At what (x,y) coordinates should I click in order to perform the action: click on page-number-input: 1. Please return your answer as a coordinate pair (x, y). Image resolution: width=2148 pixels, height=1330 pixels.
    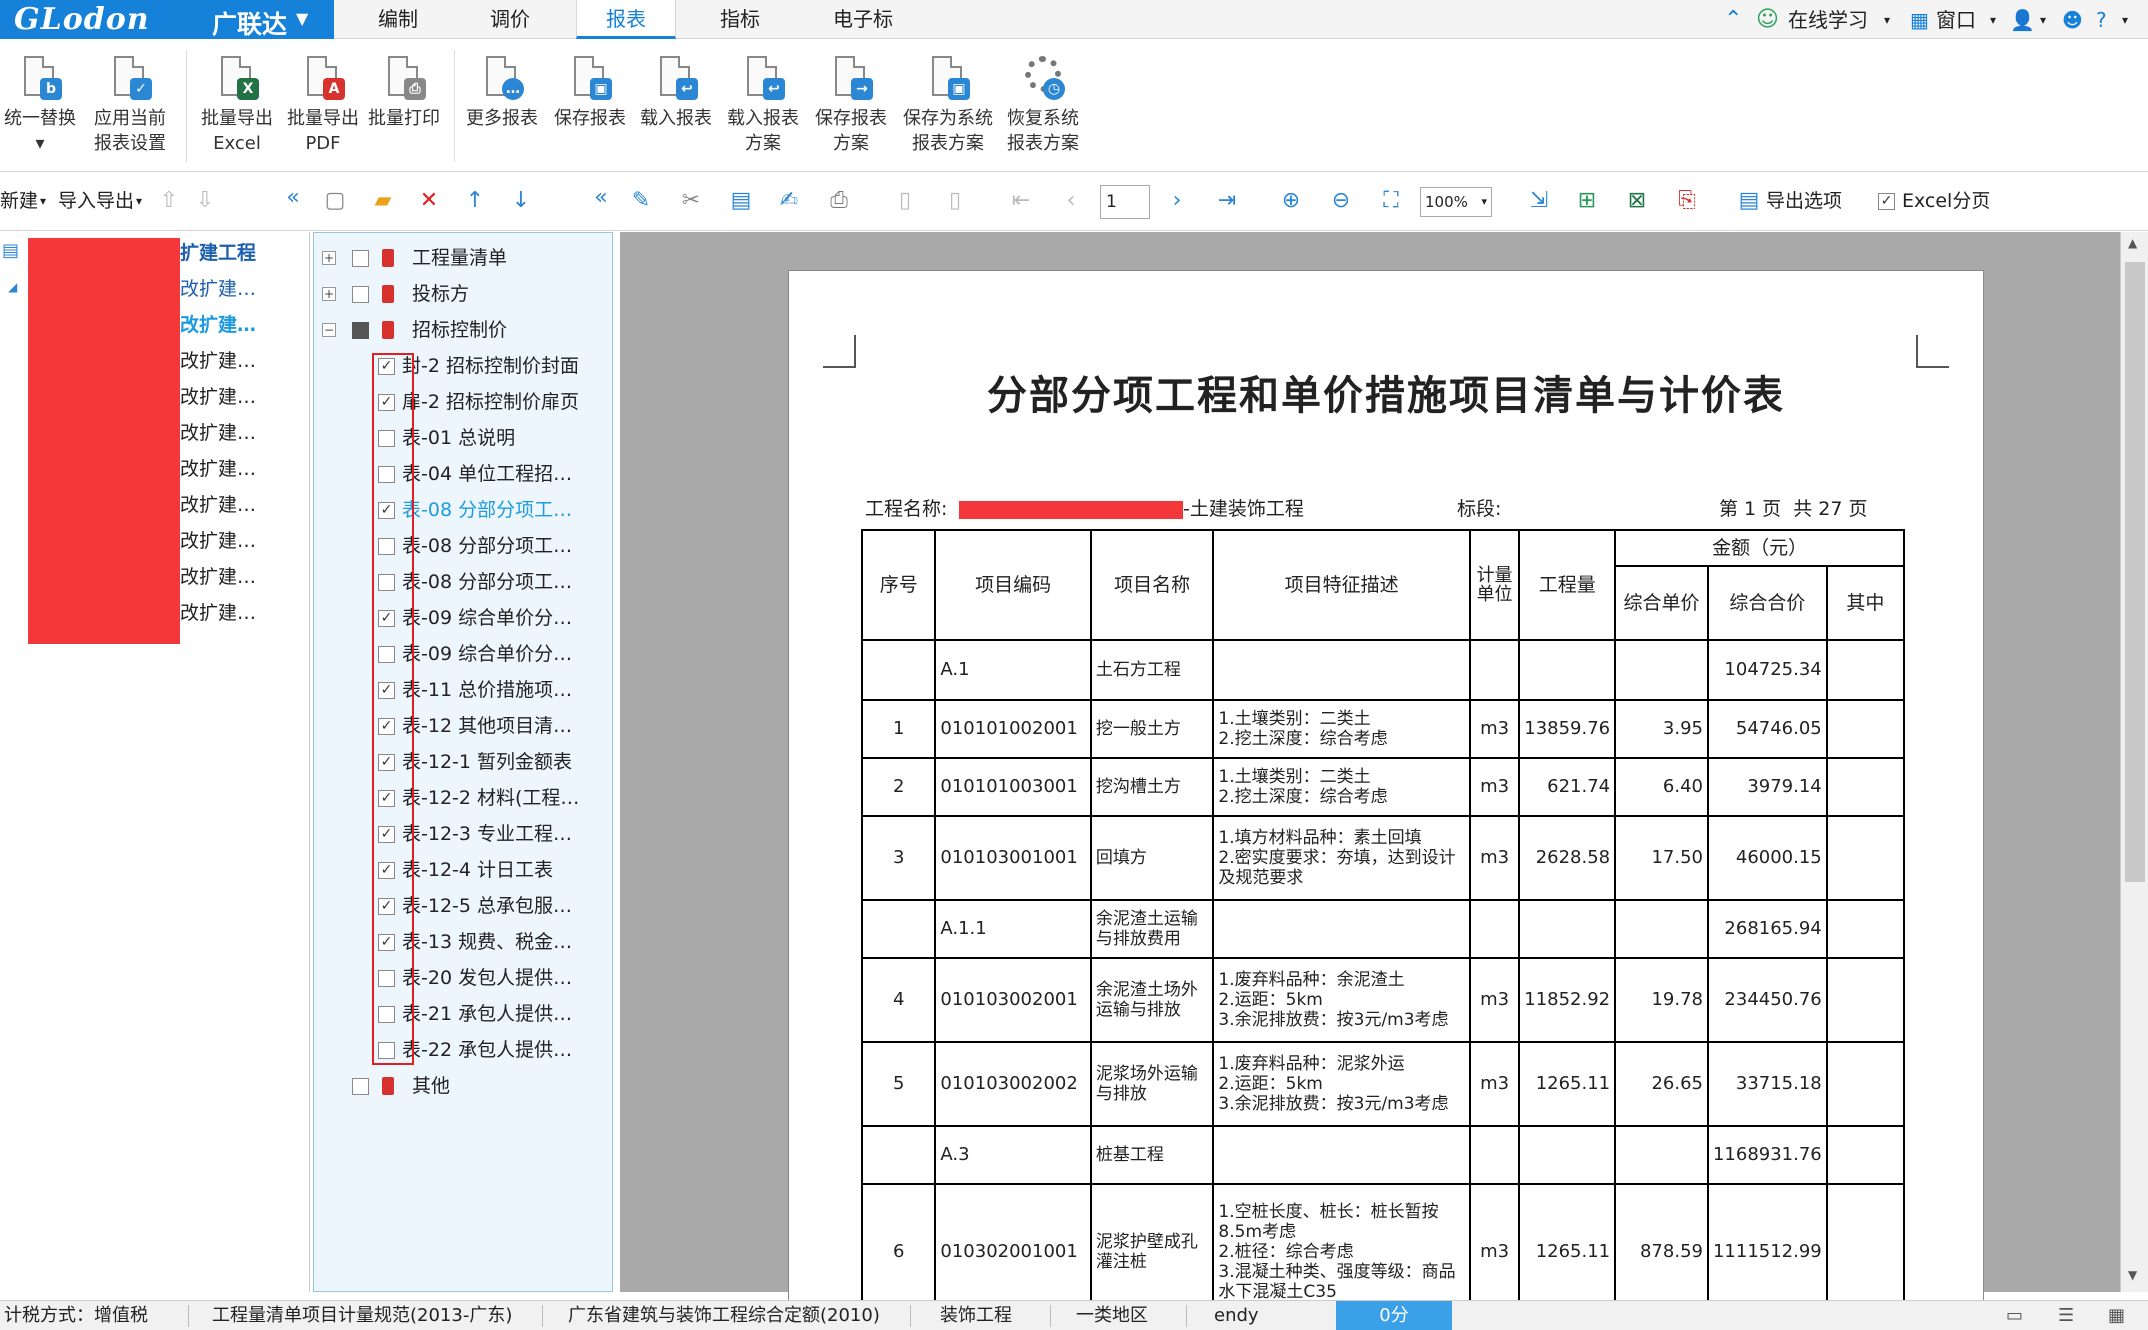
    Looking at the image, I should click on (1125, 202).